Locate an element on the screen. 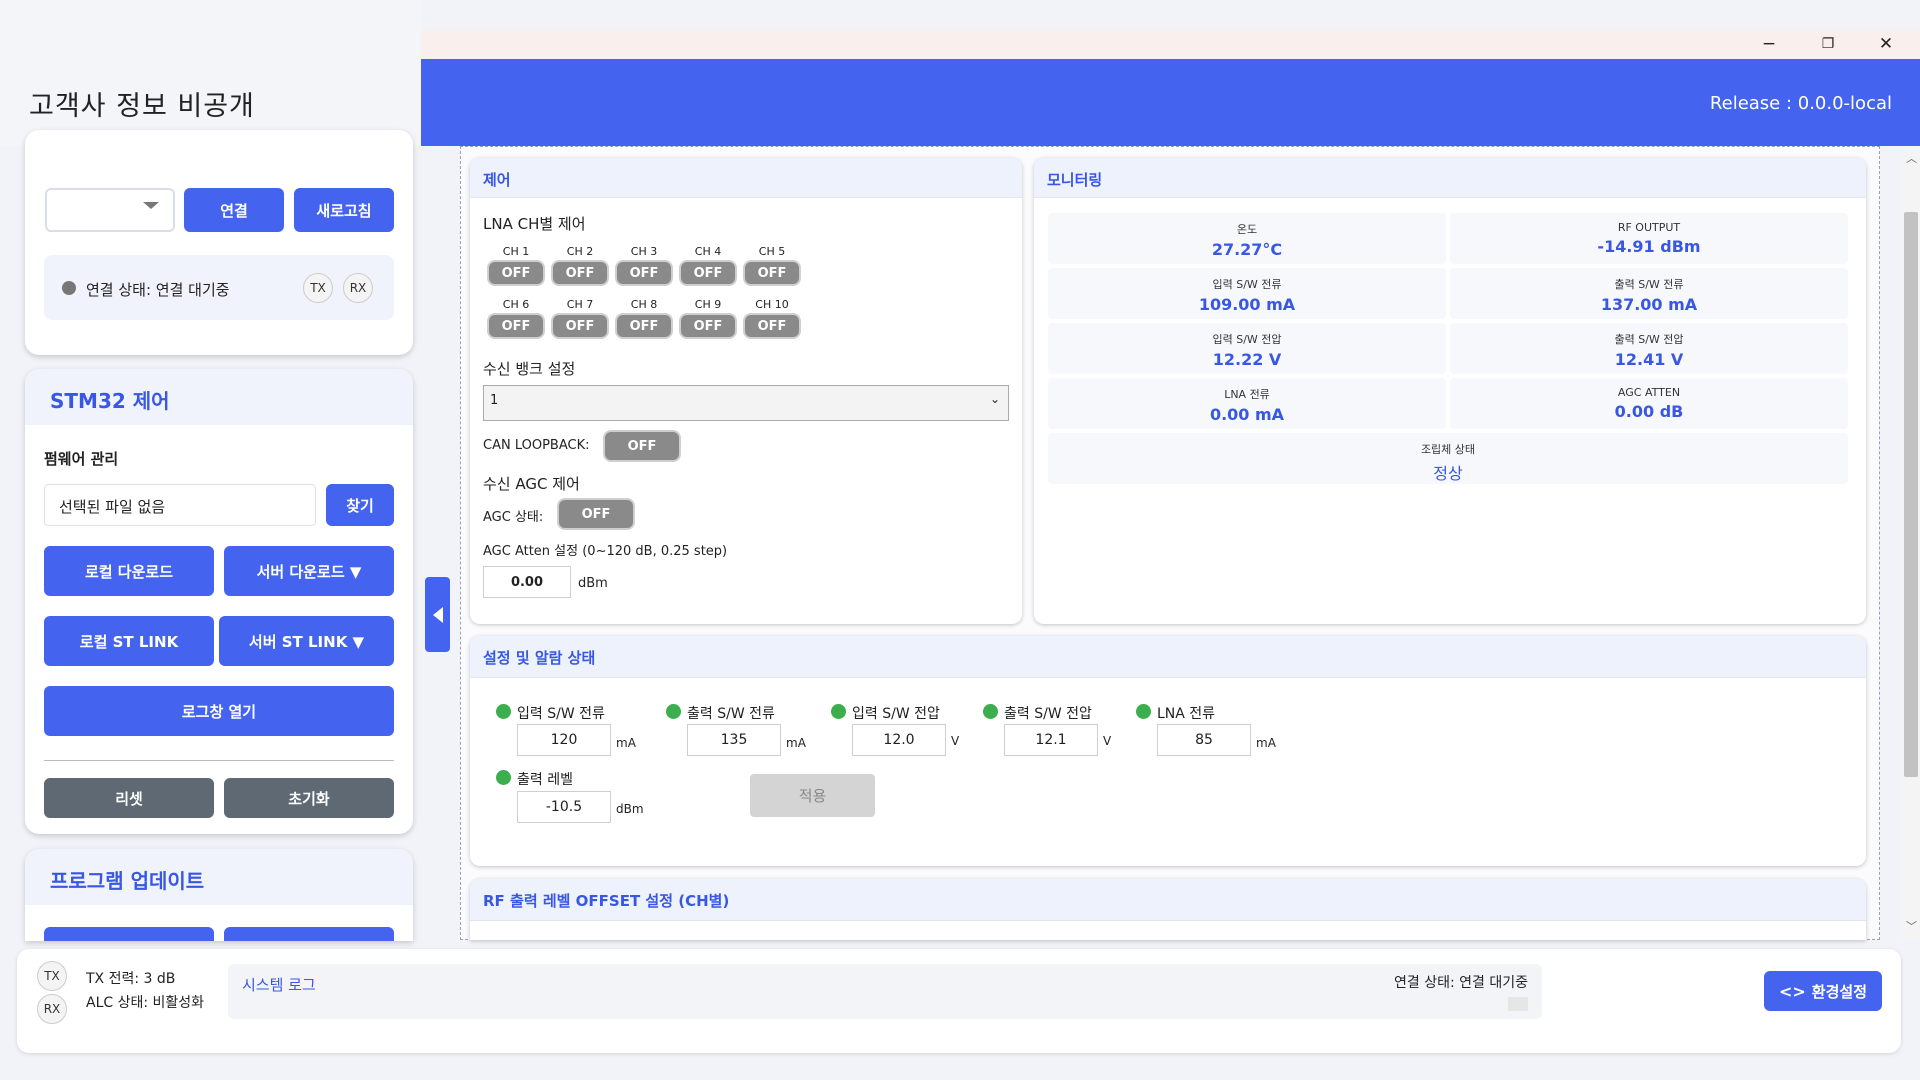  output-voltage-threshold: 12.1 is located at coordinates (1051, 740).